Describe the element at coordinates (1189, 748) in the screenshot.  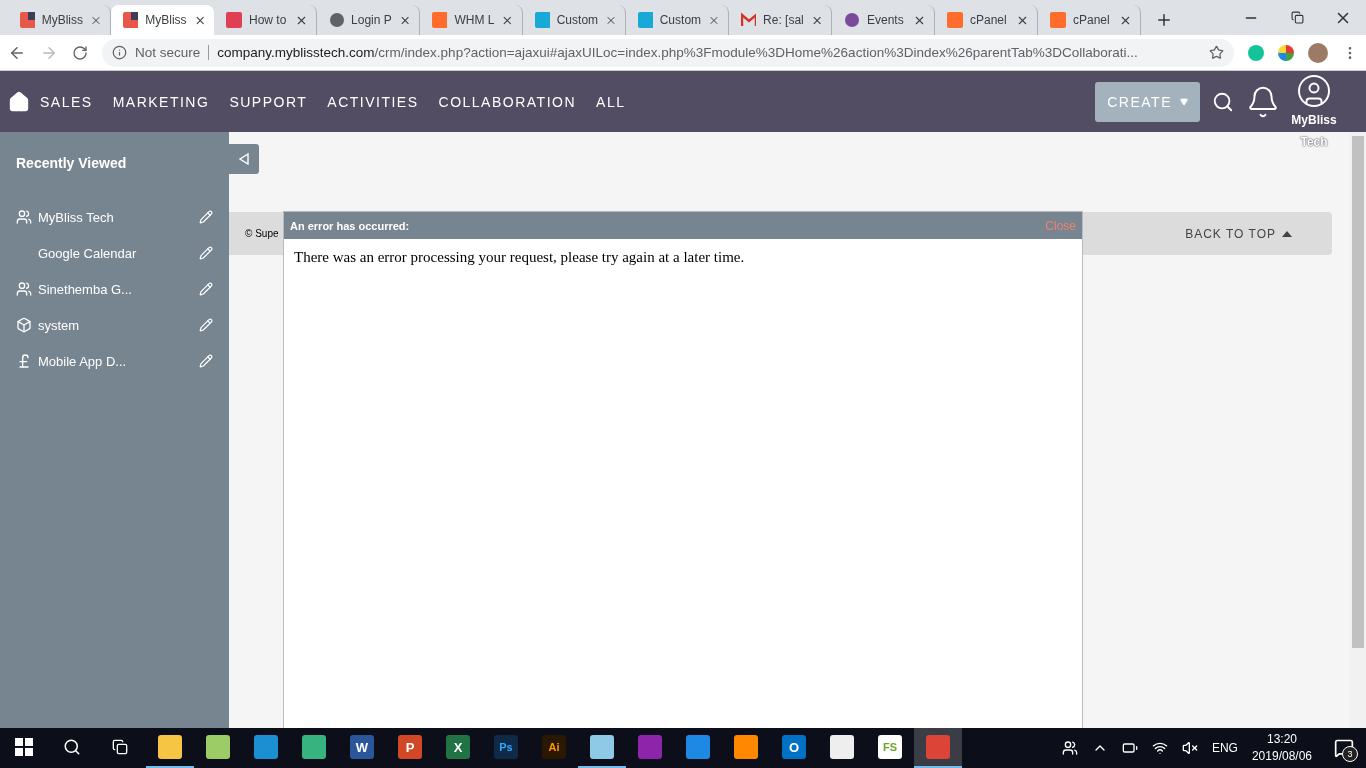
I see `mute-icon` at that location.